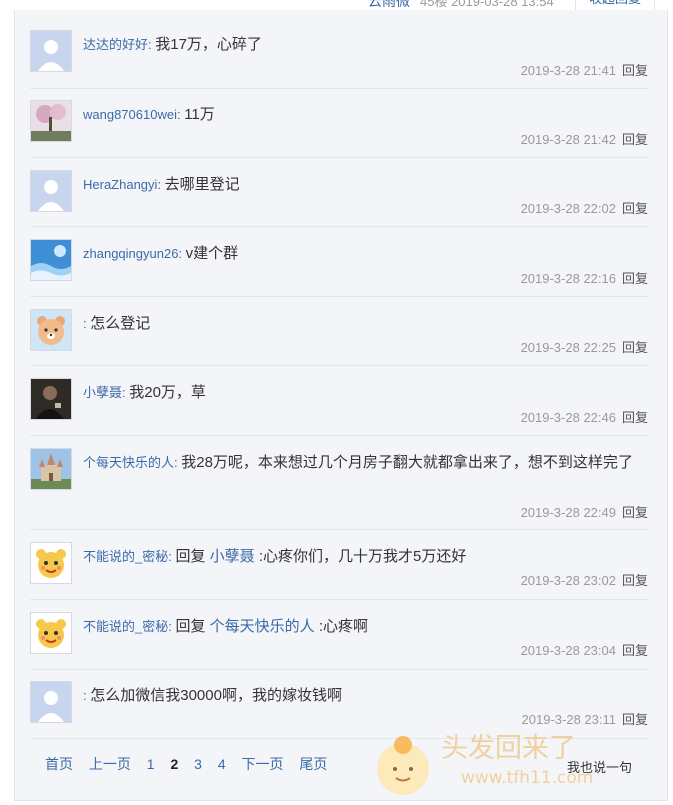 Image resolution: width=673 pixels, height=805 pixels. Describe the element at coordinates (487, 4) in the screenshot. I see `post-meta: 45楼 2019-03-28 13:54` at that location.